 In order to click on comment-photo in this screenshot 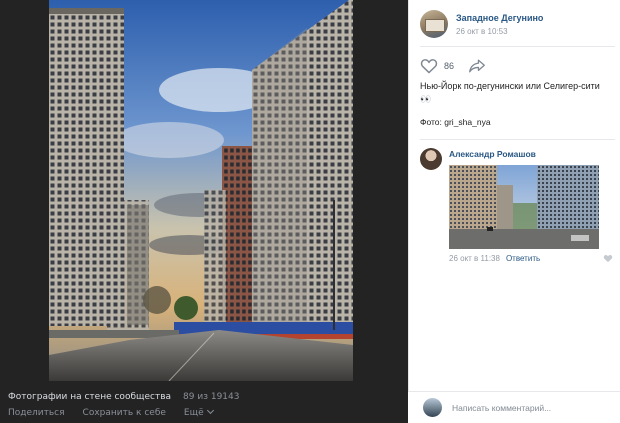, I will do `click(524, 207)`.